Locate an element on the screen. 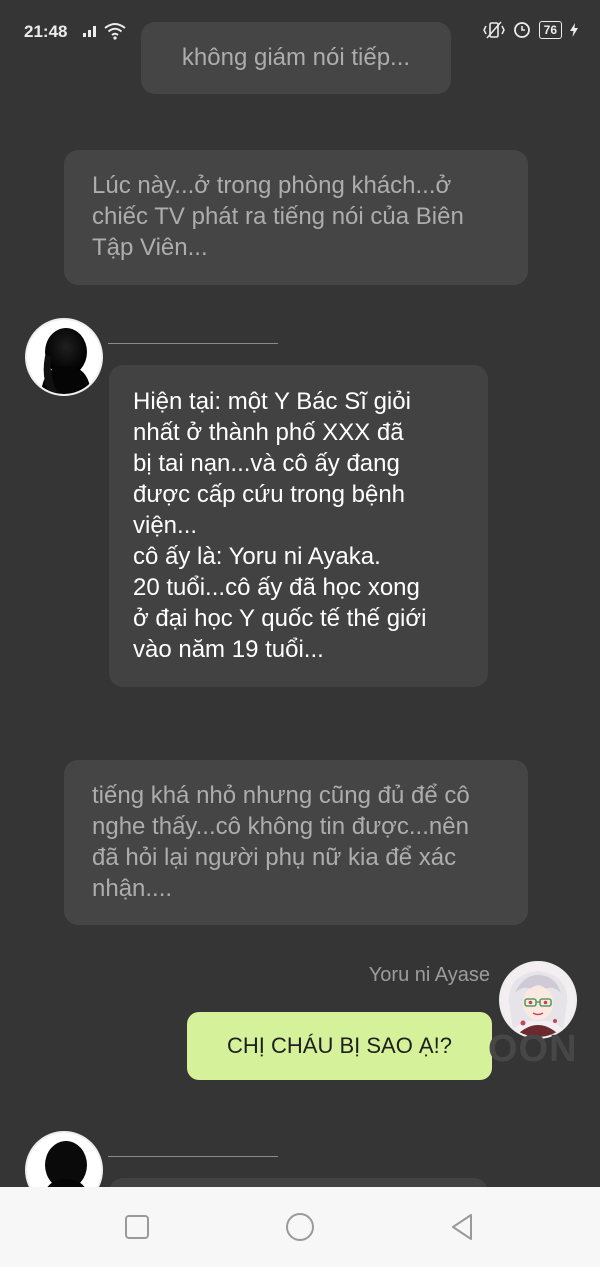  navigation-bar is located at coordinates (300, 1227).